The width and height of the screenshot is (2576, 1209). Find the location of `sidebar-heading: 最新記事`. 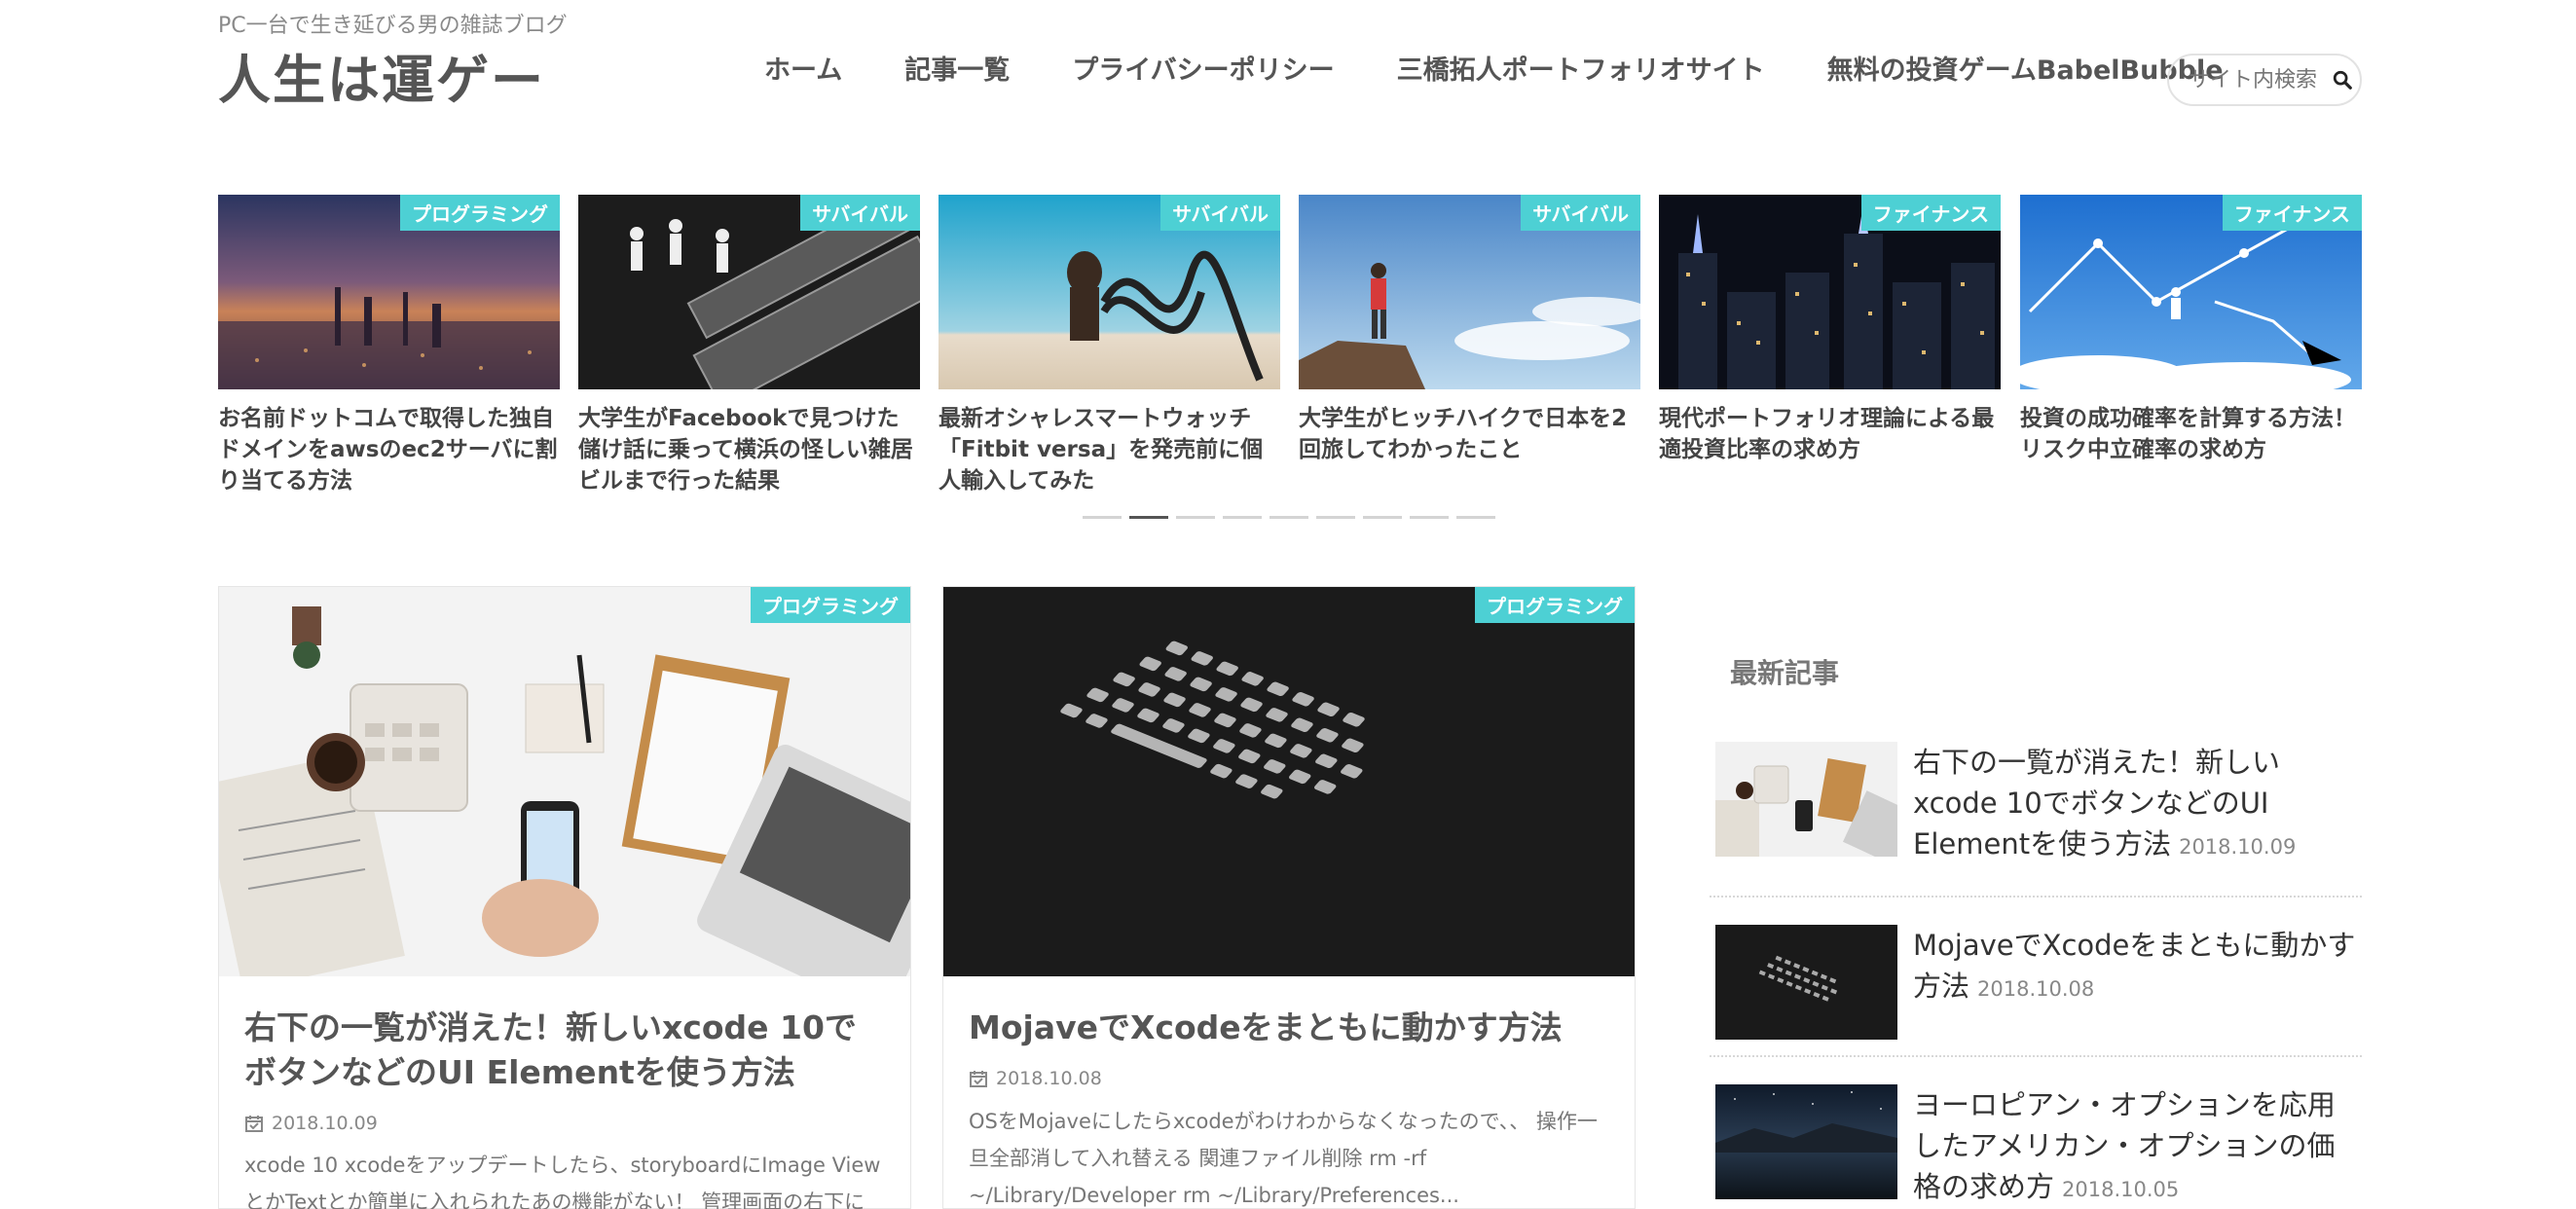

sidebar-heading: 最新記事 is located at coordinates (1785, 673).